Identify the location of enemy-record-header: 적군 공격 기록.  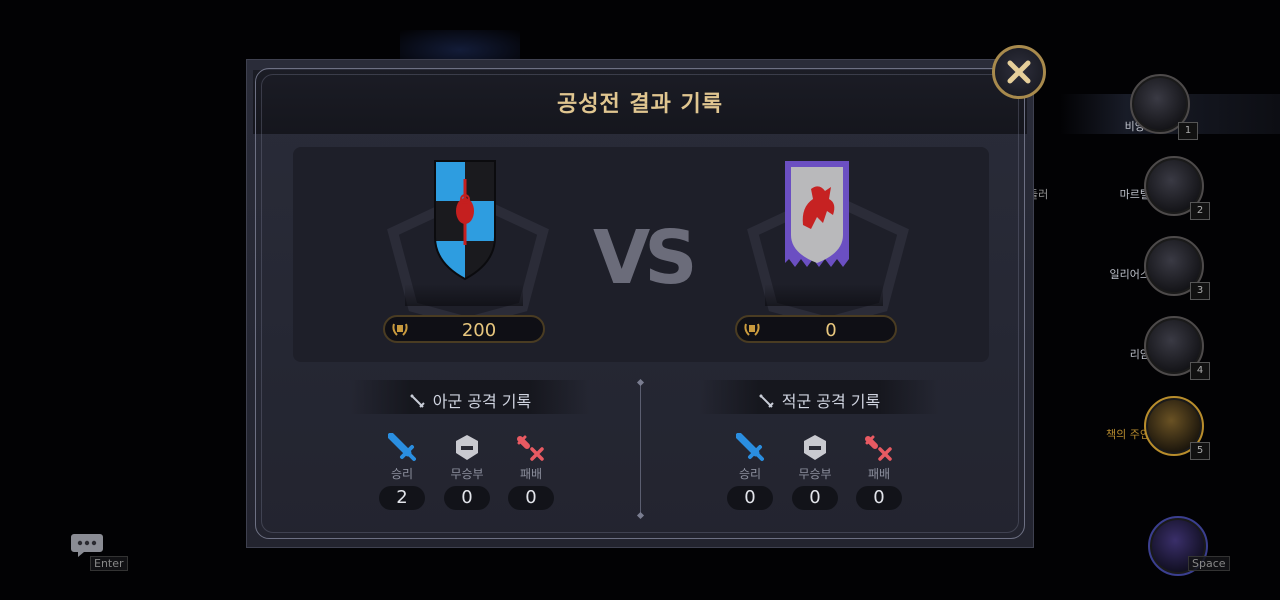
(819, 397).